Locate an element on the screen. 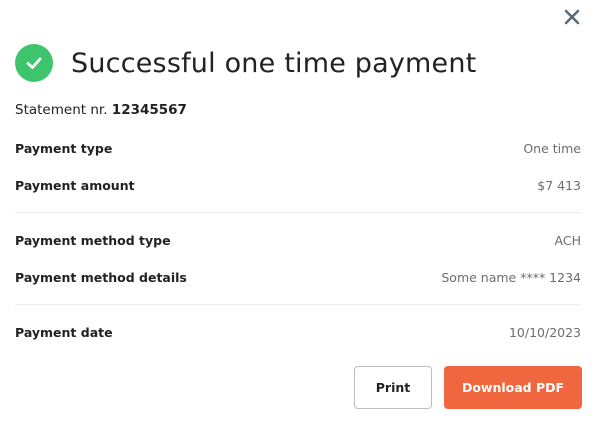 Image resolution: width=596 pixels, height=427 pixels. payment-date-label: Payment date is located at coordinates (64, 332).